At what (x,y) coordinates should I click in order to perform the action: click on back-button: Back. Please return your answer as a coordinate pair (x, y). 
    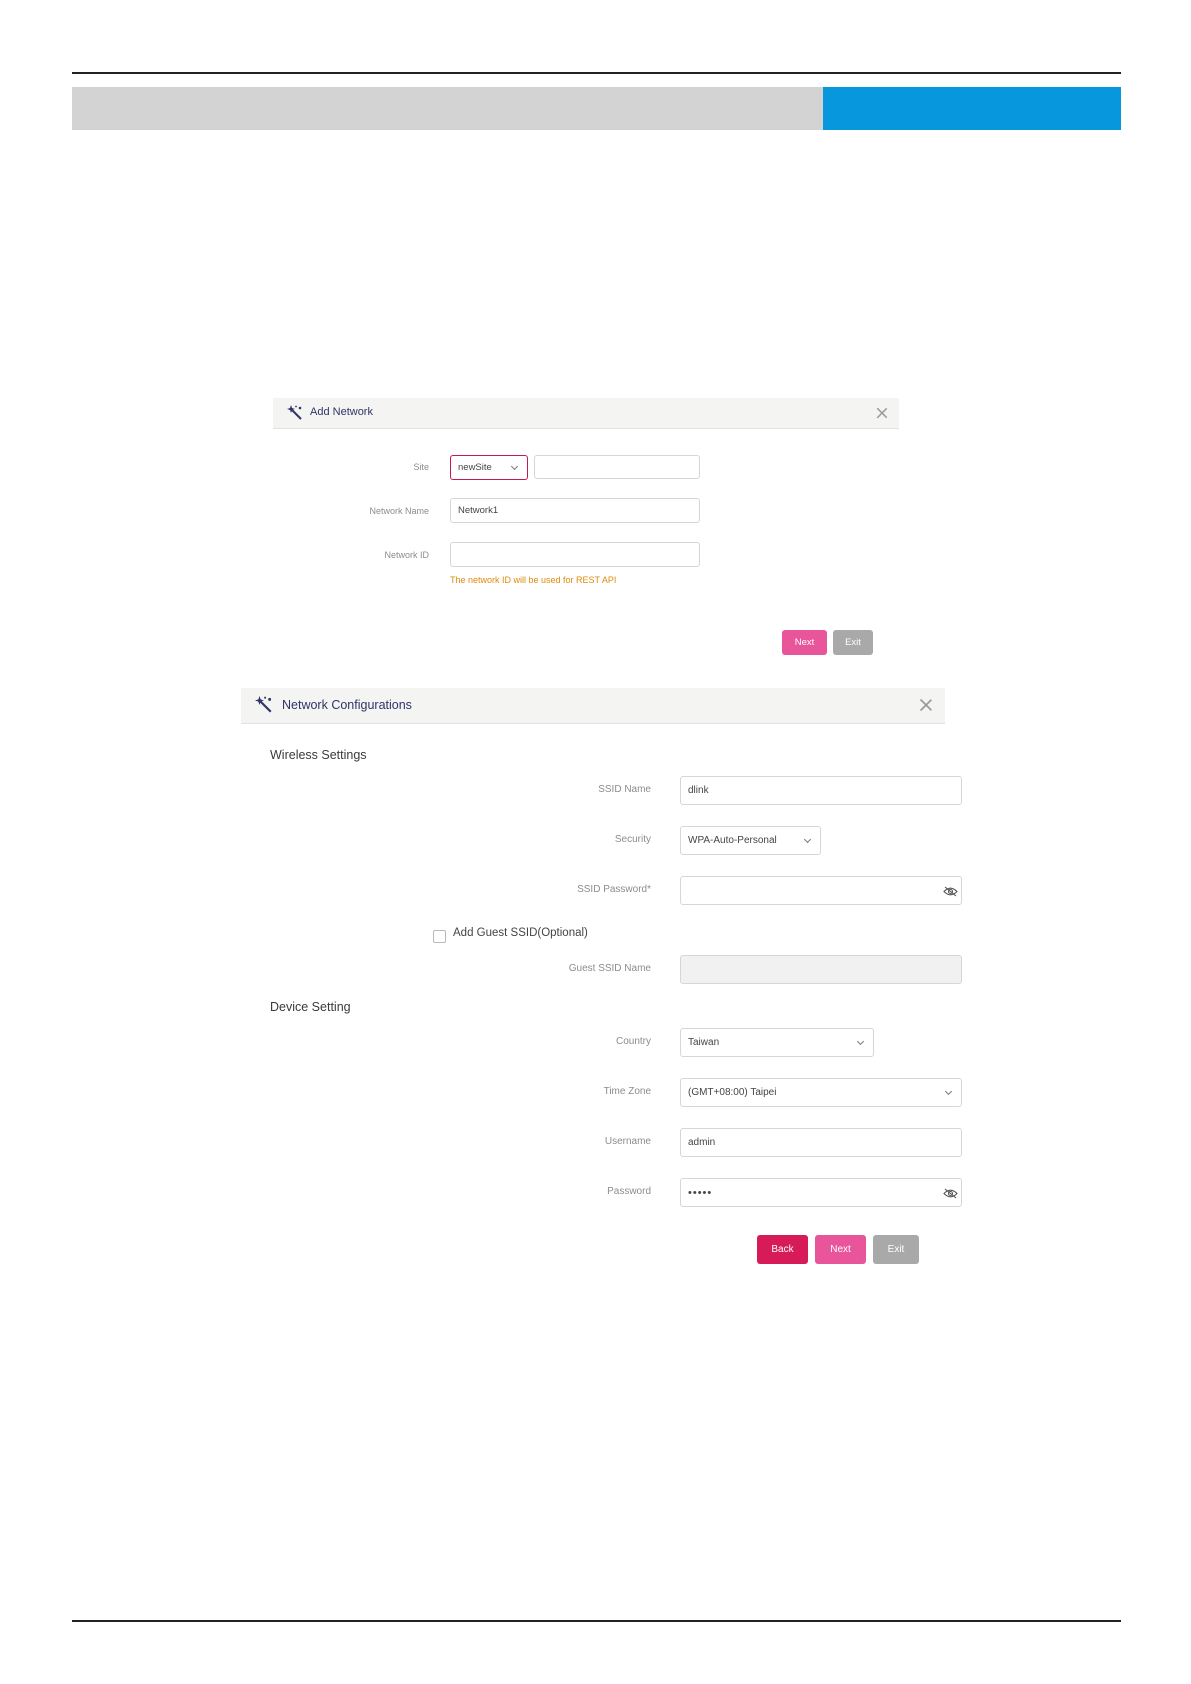
    Looking at the image, I should click on (782, 1249).